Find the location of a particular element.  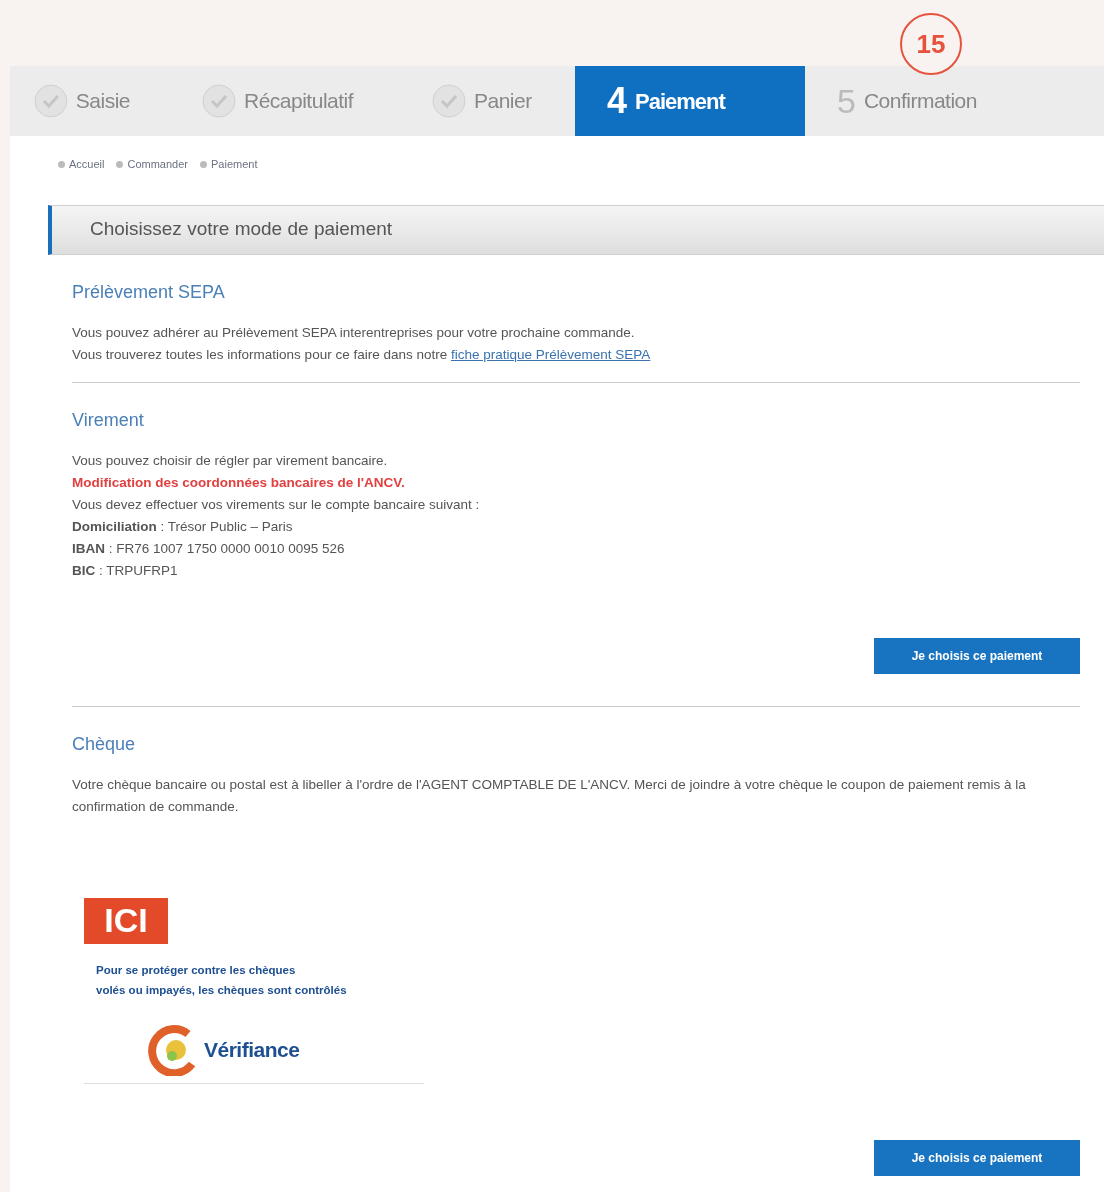

body-text: Vous pouvez adhérer au Prélèvement SEPA interentreprises pour votre prochaine commande. is located at coordinates (354, 332).